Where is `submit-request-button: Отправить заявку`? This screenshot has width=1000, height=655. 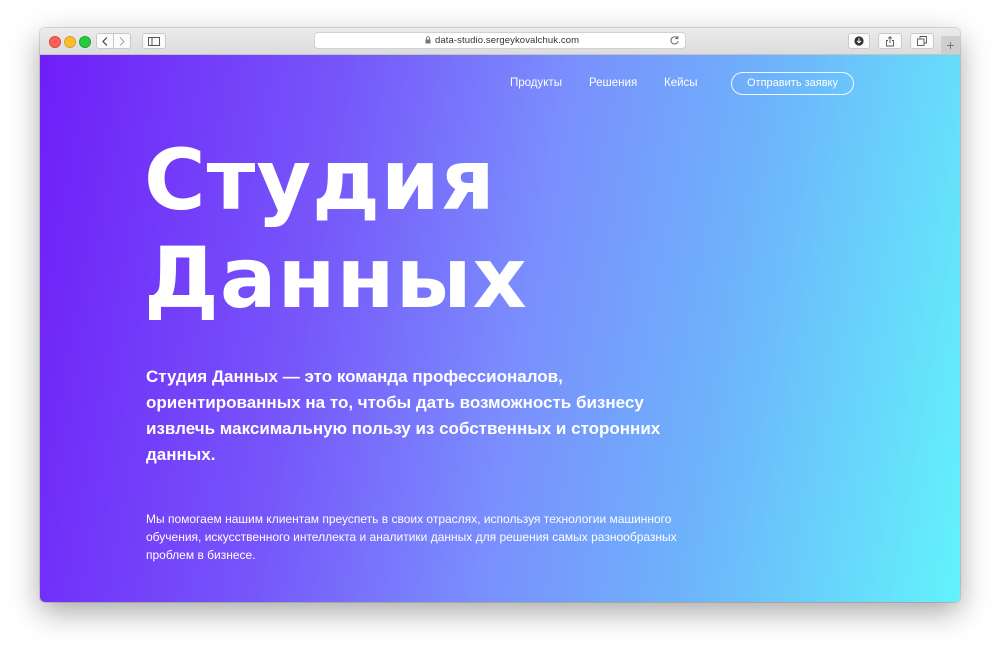 submit-request-button: Отправить заявку is located at coordinates (792, 83).